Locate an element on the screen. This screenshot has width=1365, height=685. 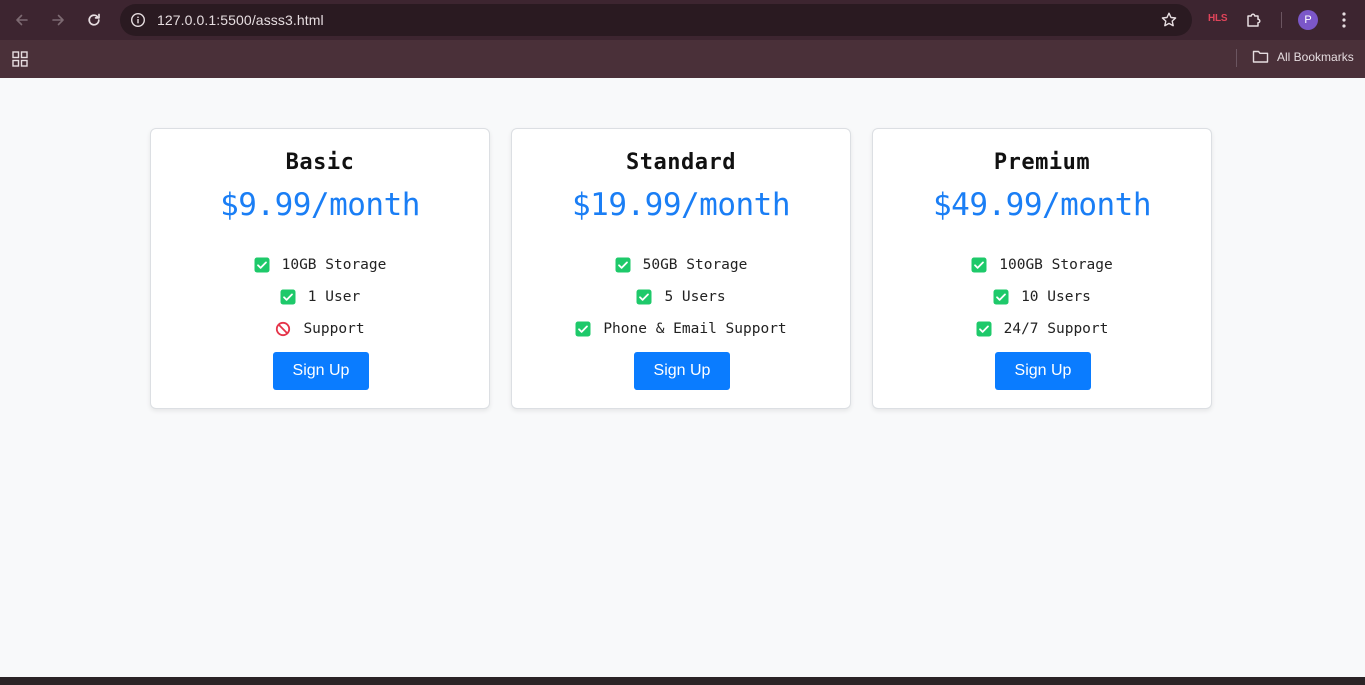
feature-item: 10 Users is located at coordinates (1042, 297).